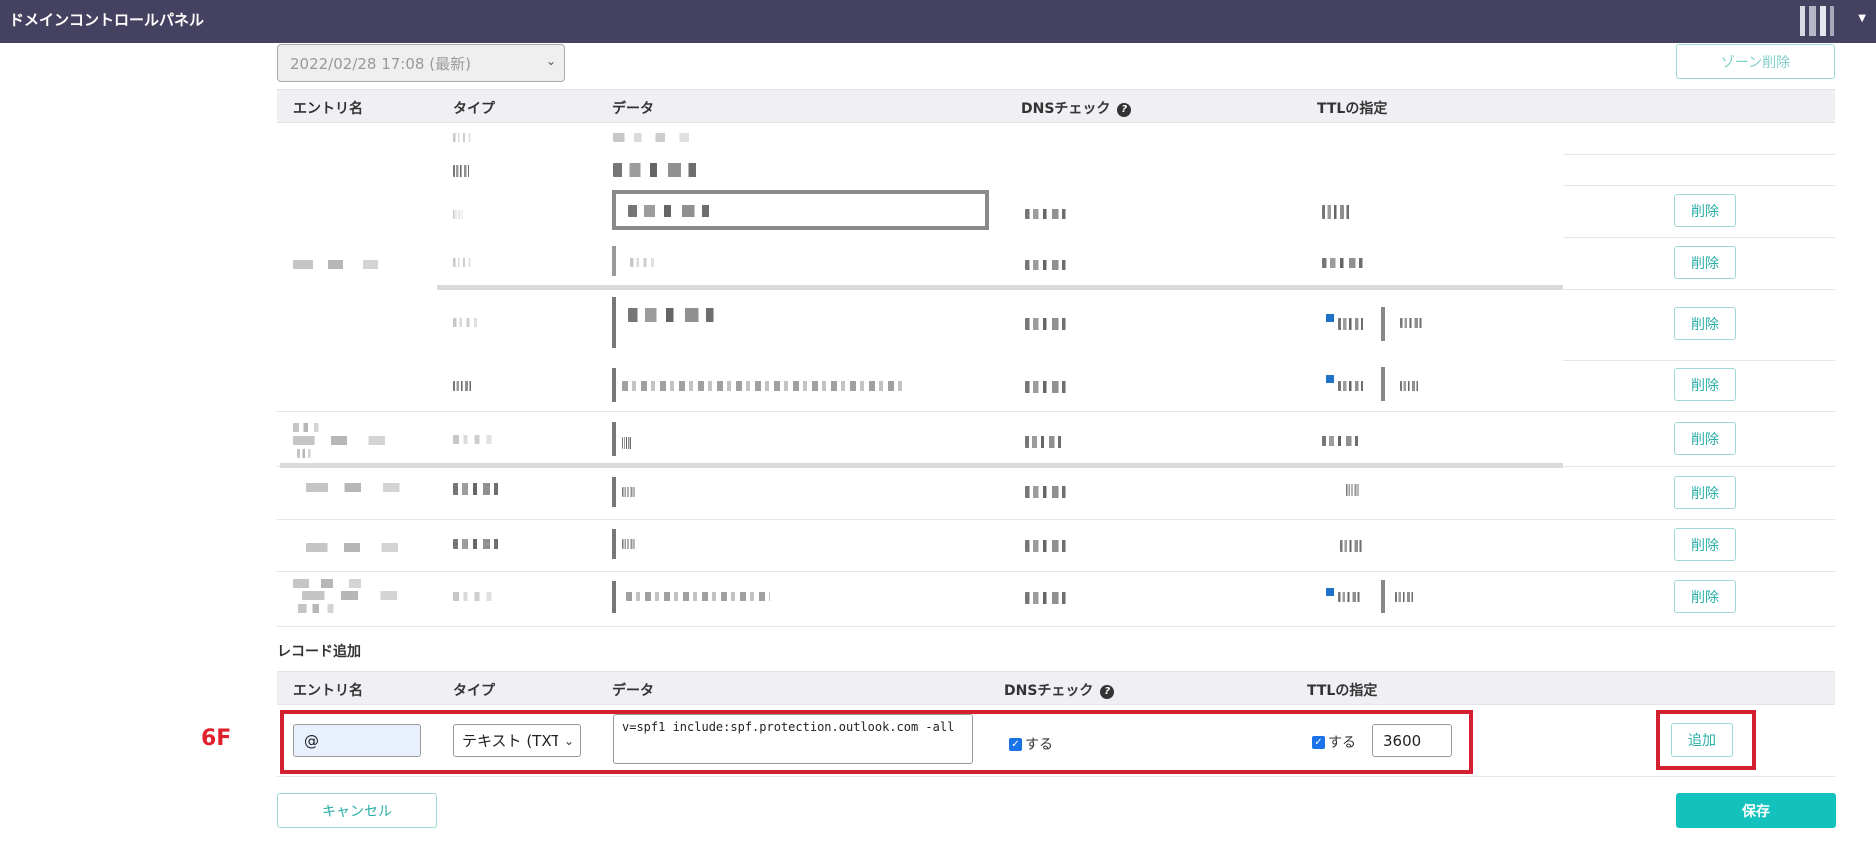  What do you see at coordinates (1862, 18) in the screenshot?
I see `caret-down-icon: ▼` at bounding box center [1862, 18].